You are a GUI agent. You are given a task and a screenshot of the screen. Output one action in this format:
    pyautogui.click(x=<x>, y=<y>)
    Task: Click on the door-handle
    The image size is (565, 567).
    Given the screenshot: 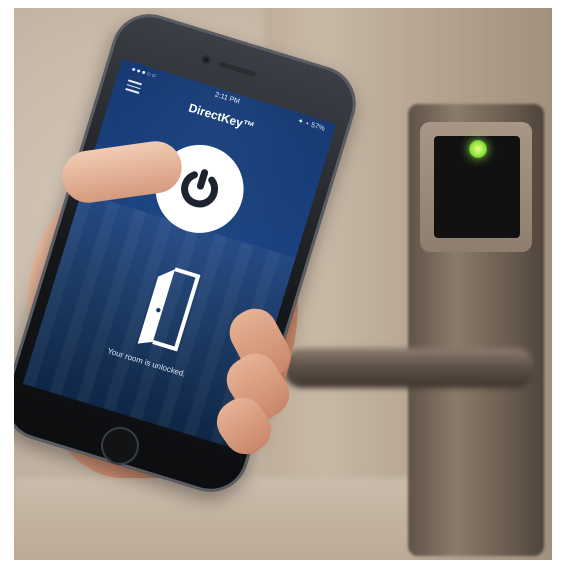 What is the action you would take?
    pyautogui.click(x=409, y=368)
    